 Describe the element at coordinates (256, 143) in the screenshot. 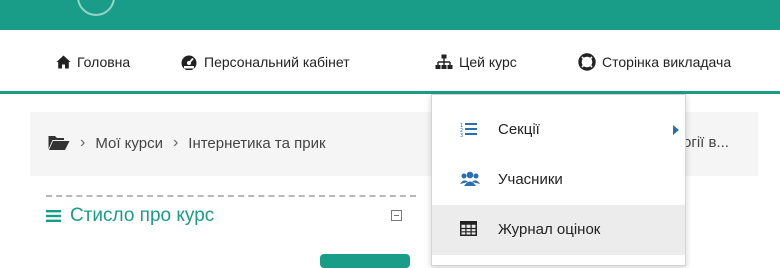

I see `breadcrumb-course: Інтернетика та прик` at that location.